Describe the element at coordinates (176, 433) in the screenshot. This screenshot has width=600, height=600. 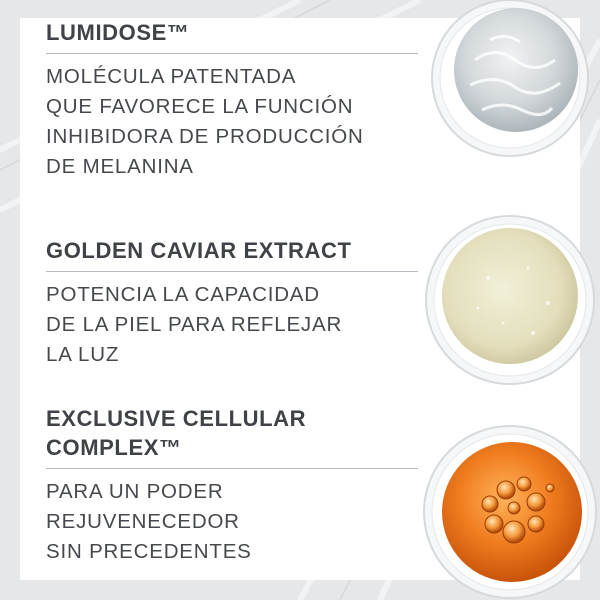
I see `ingredient-title: EXCLUSIVE CELLULAR COMPLEX™` at that location.